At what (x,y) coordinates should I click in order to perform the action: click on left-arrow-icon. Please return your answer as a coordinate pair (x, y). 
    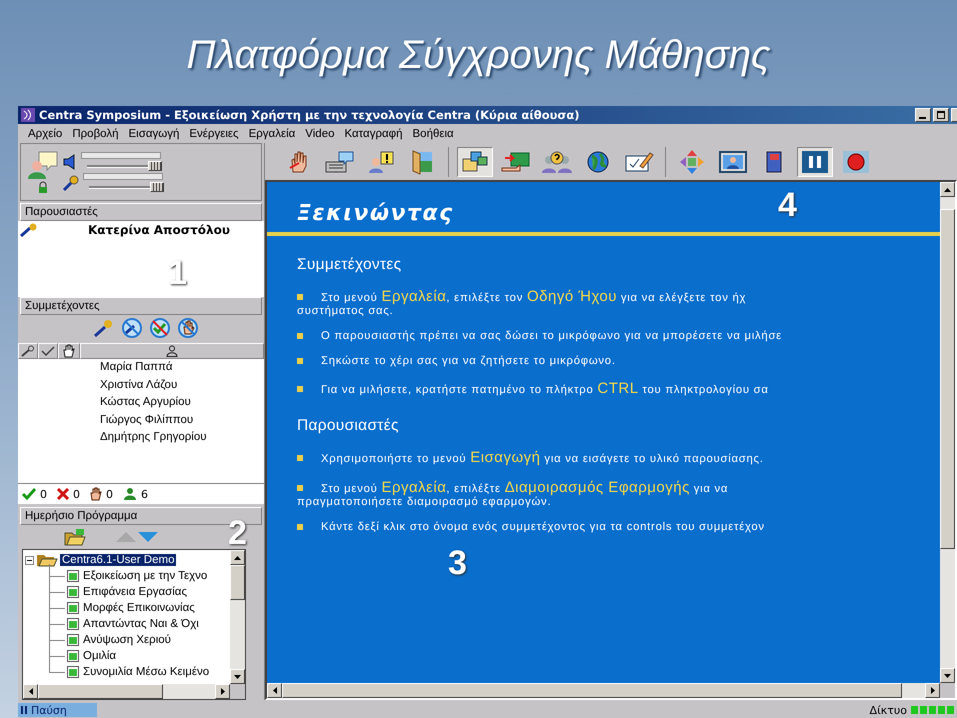
    Looking at the image, I should click on (30, 691).